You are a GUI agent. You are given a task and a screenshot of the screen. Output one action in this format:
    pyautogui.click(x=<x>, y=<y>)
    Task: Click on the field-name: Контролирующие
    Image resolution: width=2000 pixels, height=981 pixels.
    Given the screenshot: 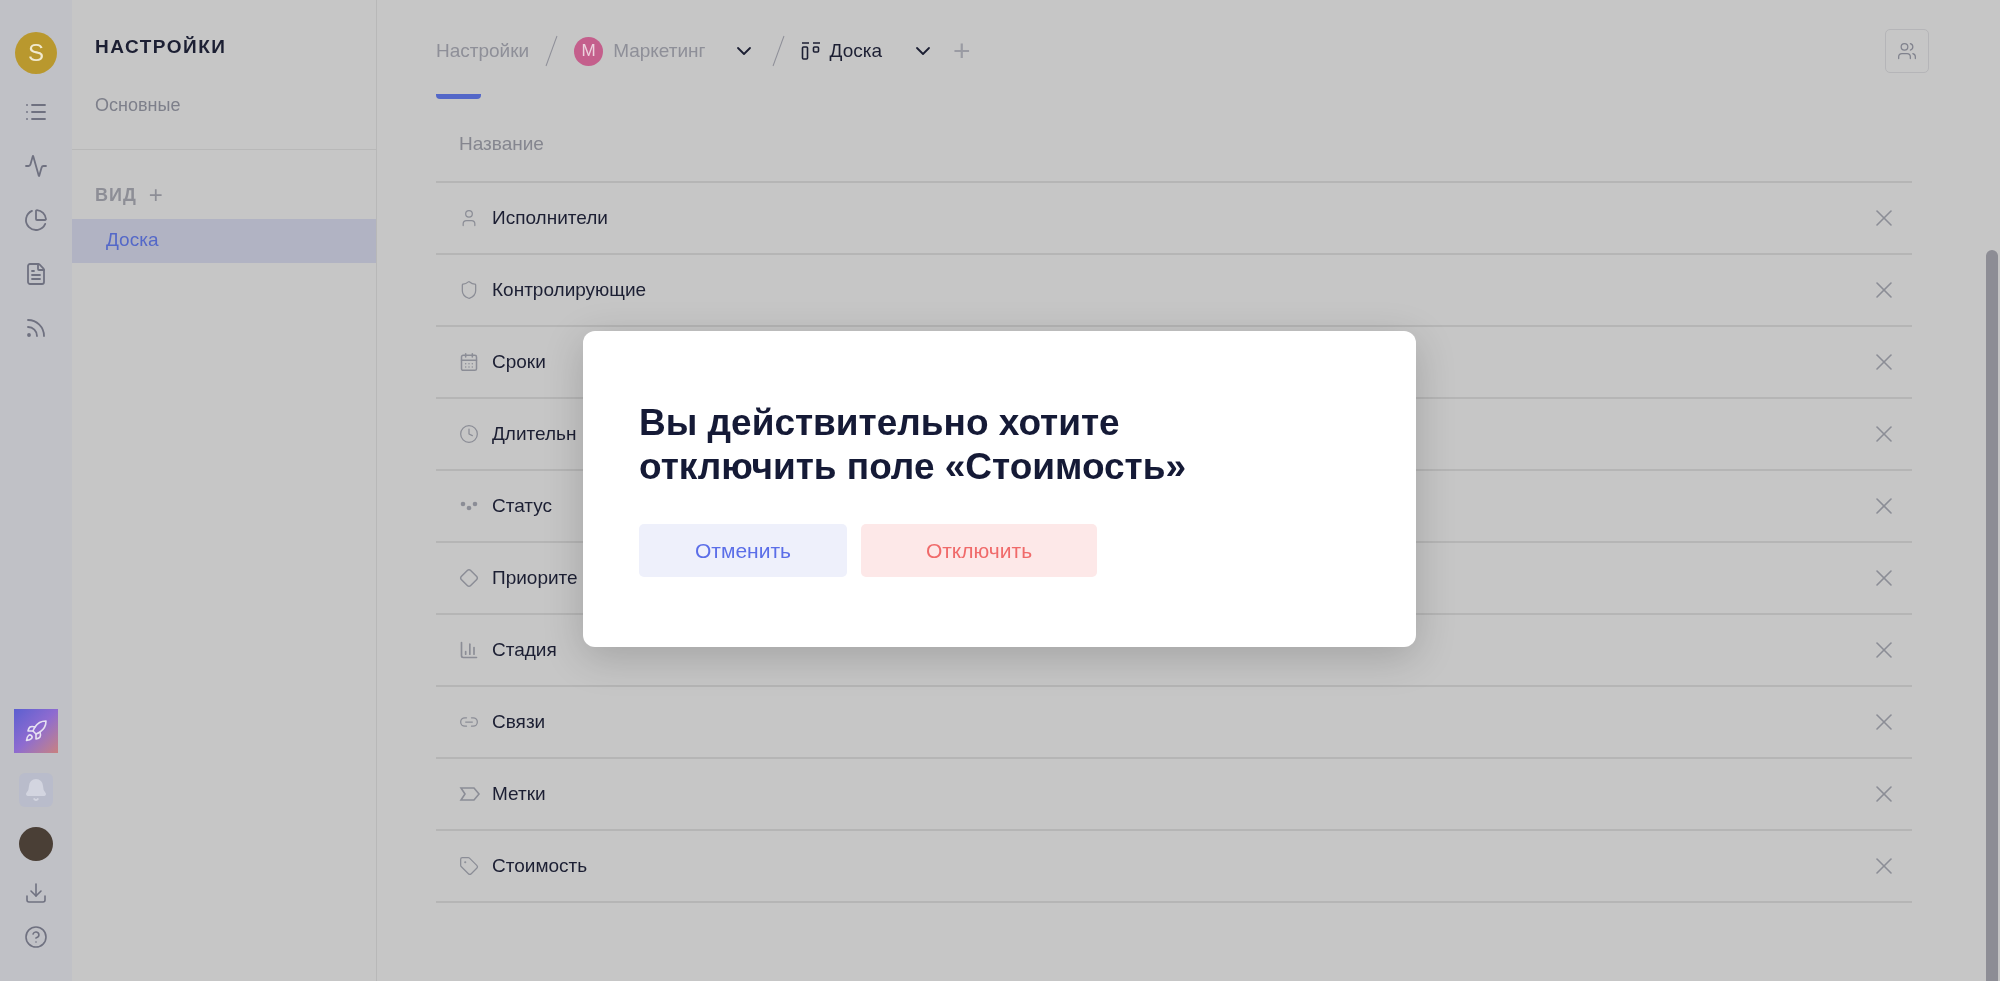 What is the action you would take?
    pyautogui.click(x=569, y=289)
    